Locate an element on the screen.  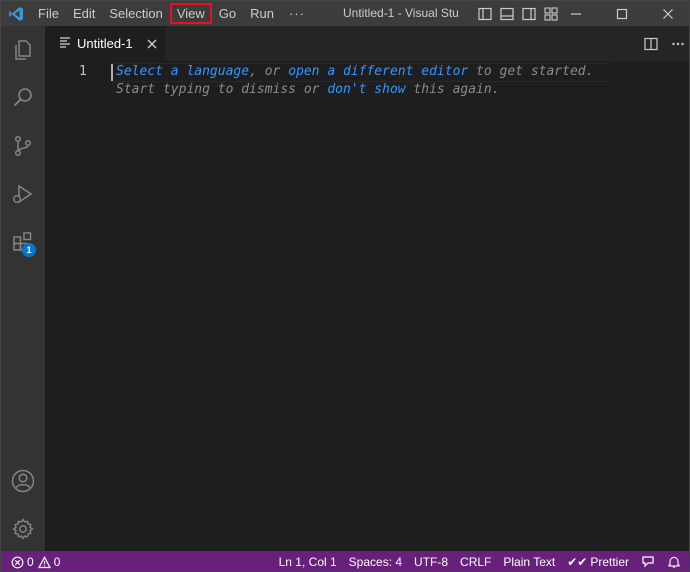
tab-label: Untitled-1 is located at coordinates (105, 43).